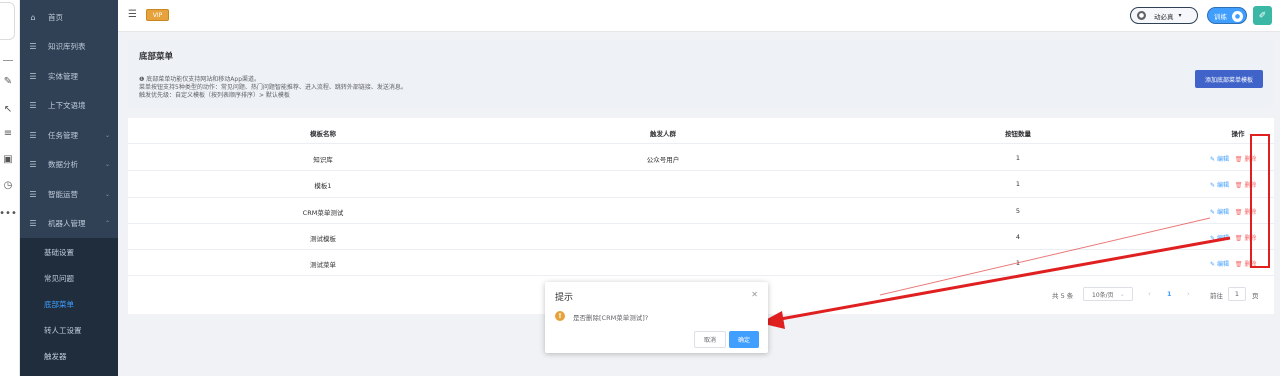  What do you see at coordinates (69, 164) in the screenshot?
I see `sidebar-item-analytics: ☰ 数据分析 ⌄` at bounding box center [69, 164].